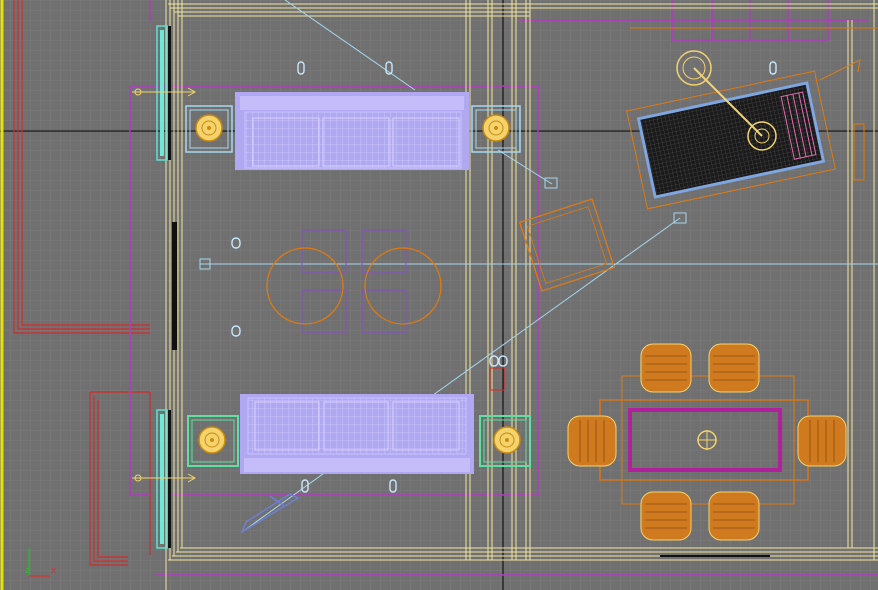 The width and height of the screenshot is (878, 590). Describe the element at coordinates (352, 131) in the screenshot. I see `sofa-top` at that location.